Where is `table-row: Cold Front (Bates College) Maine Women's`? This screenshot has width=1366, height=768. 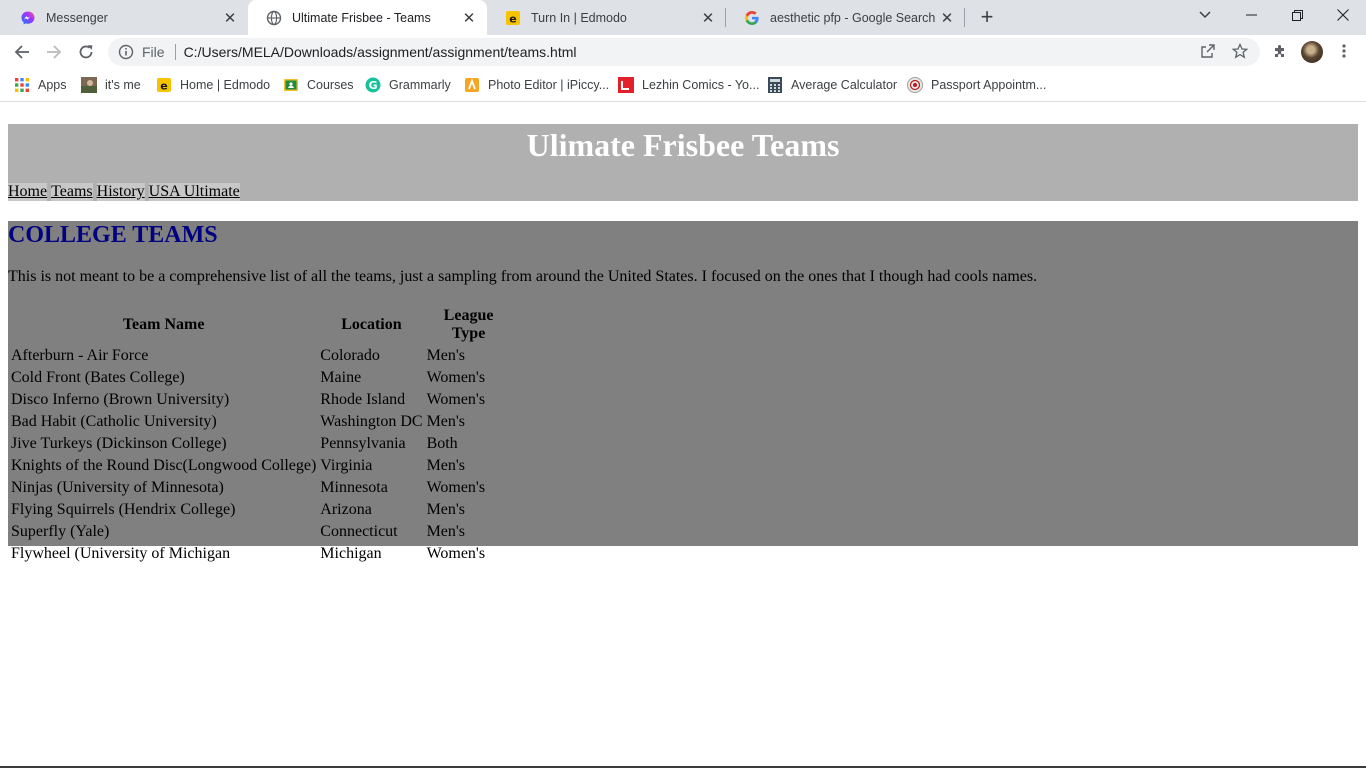
table-row: Cold Front (Bates College) Maine Women's is located at coordinates (261, 378).